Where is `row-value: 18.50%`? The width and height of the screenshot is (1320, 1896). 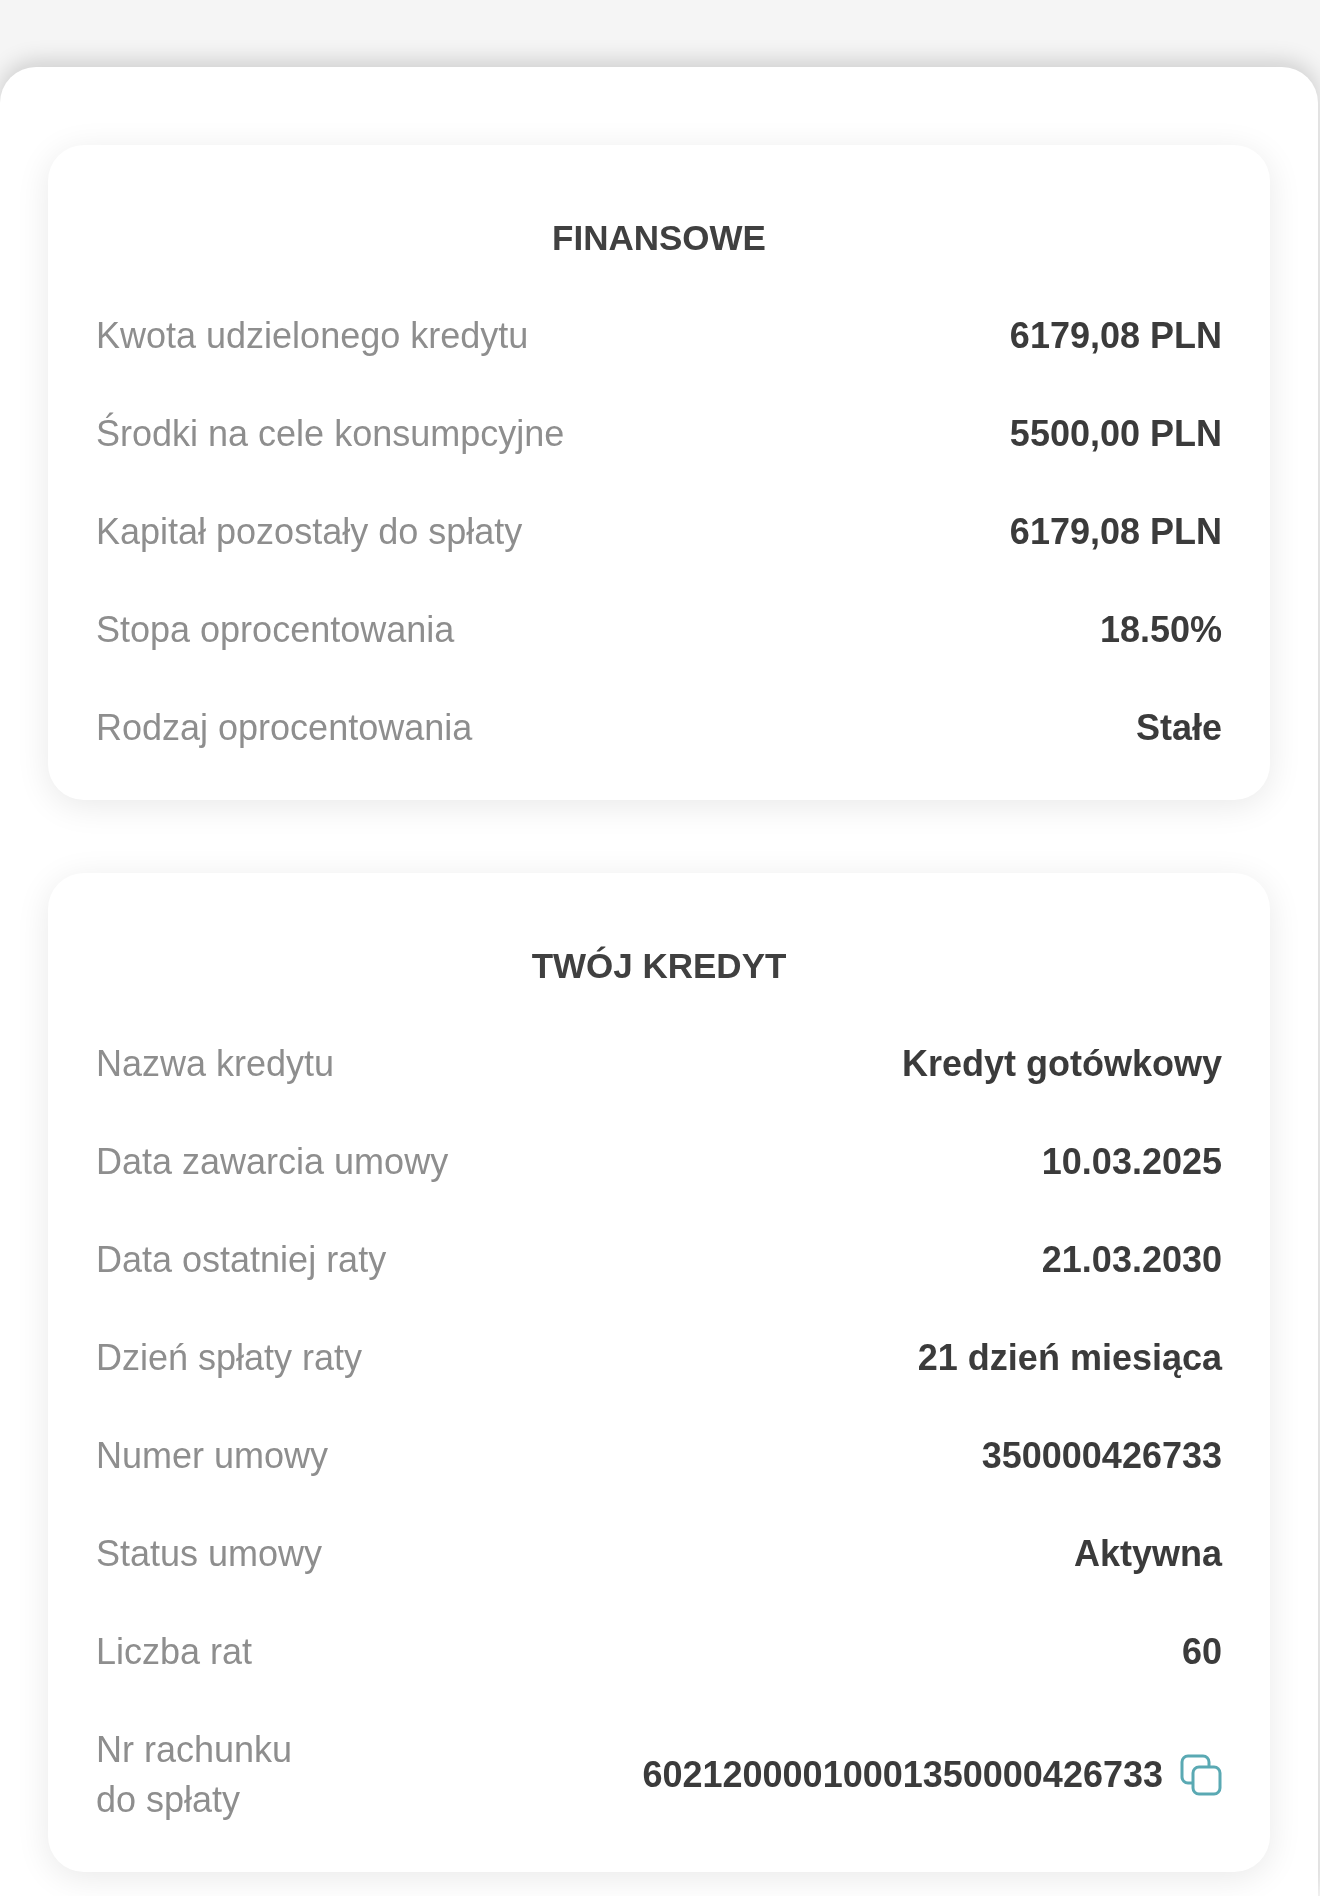 row-value: 18.50% is located at coordinates (1160, 630).